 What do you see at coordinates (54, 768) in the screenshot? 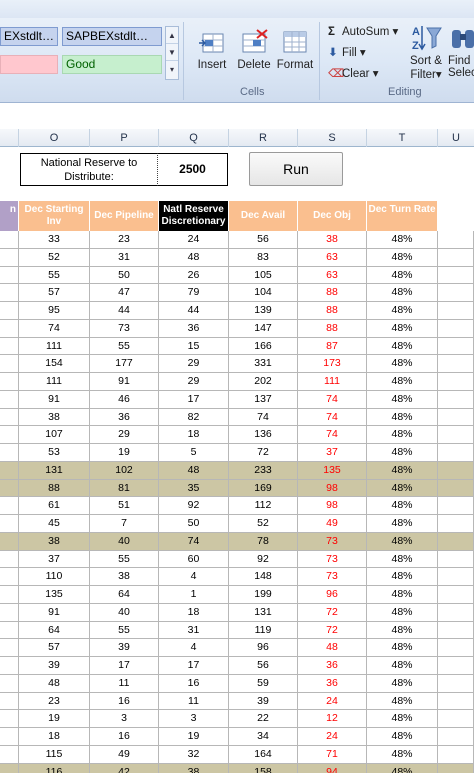
I see `cell-dec-starting-inv: 116` at bounding box center [54, 768].